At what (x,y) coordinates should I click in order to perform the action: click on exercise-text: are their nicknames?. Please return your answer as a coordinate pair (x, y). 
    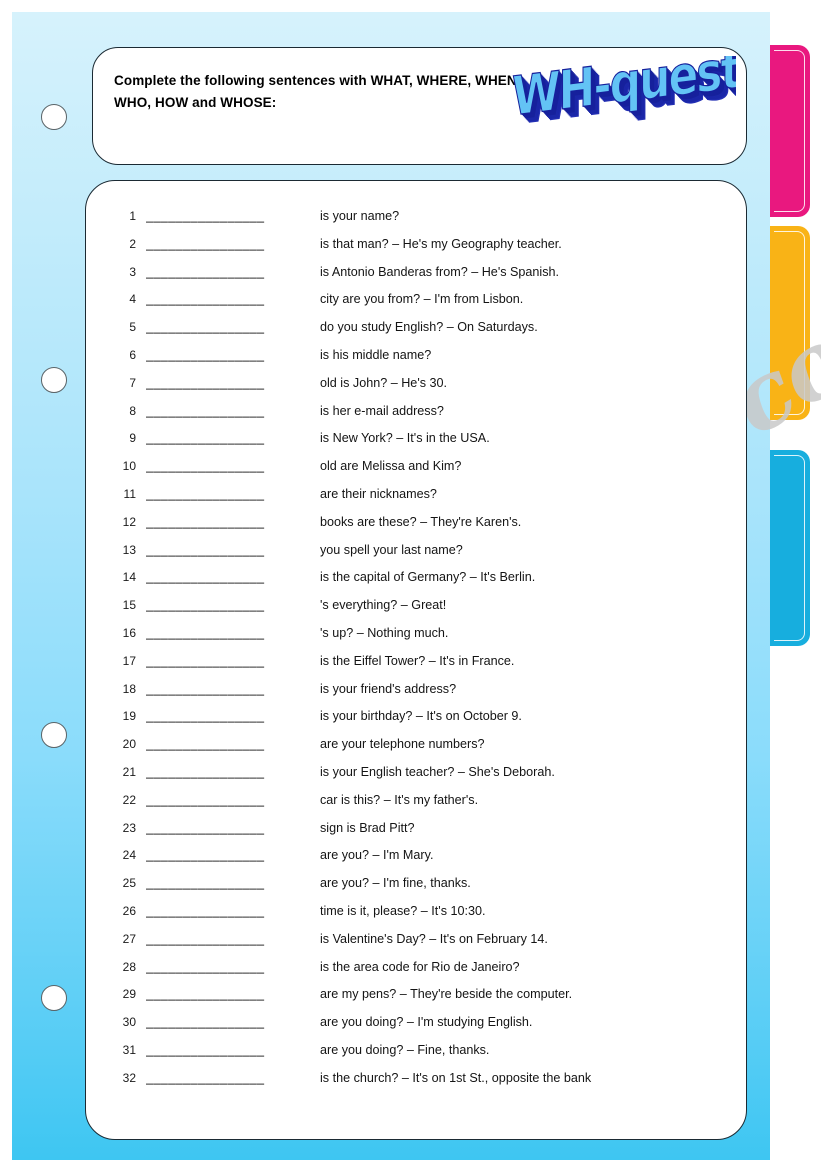
    Looking at the image, I should click on (378, 493).